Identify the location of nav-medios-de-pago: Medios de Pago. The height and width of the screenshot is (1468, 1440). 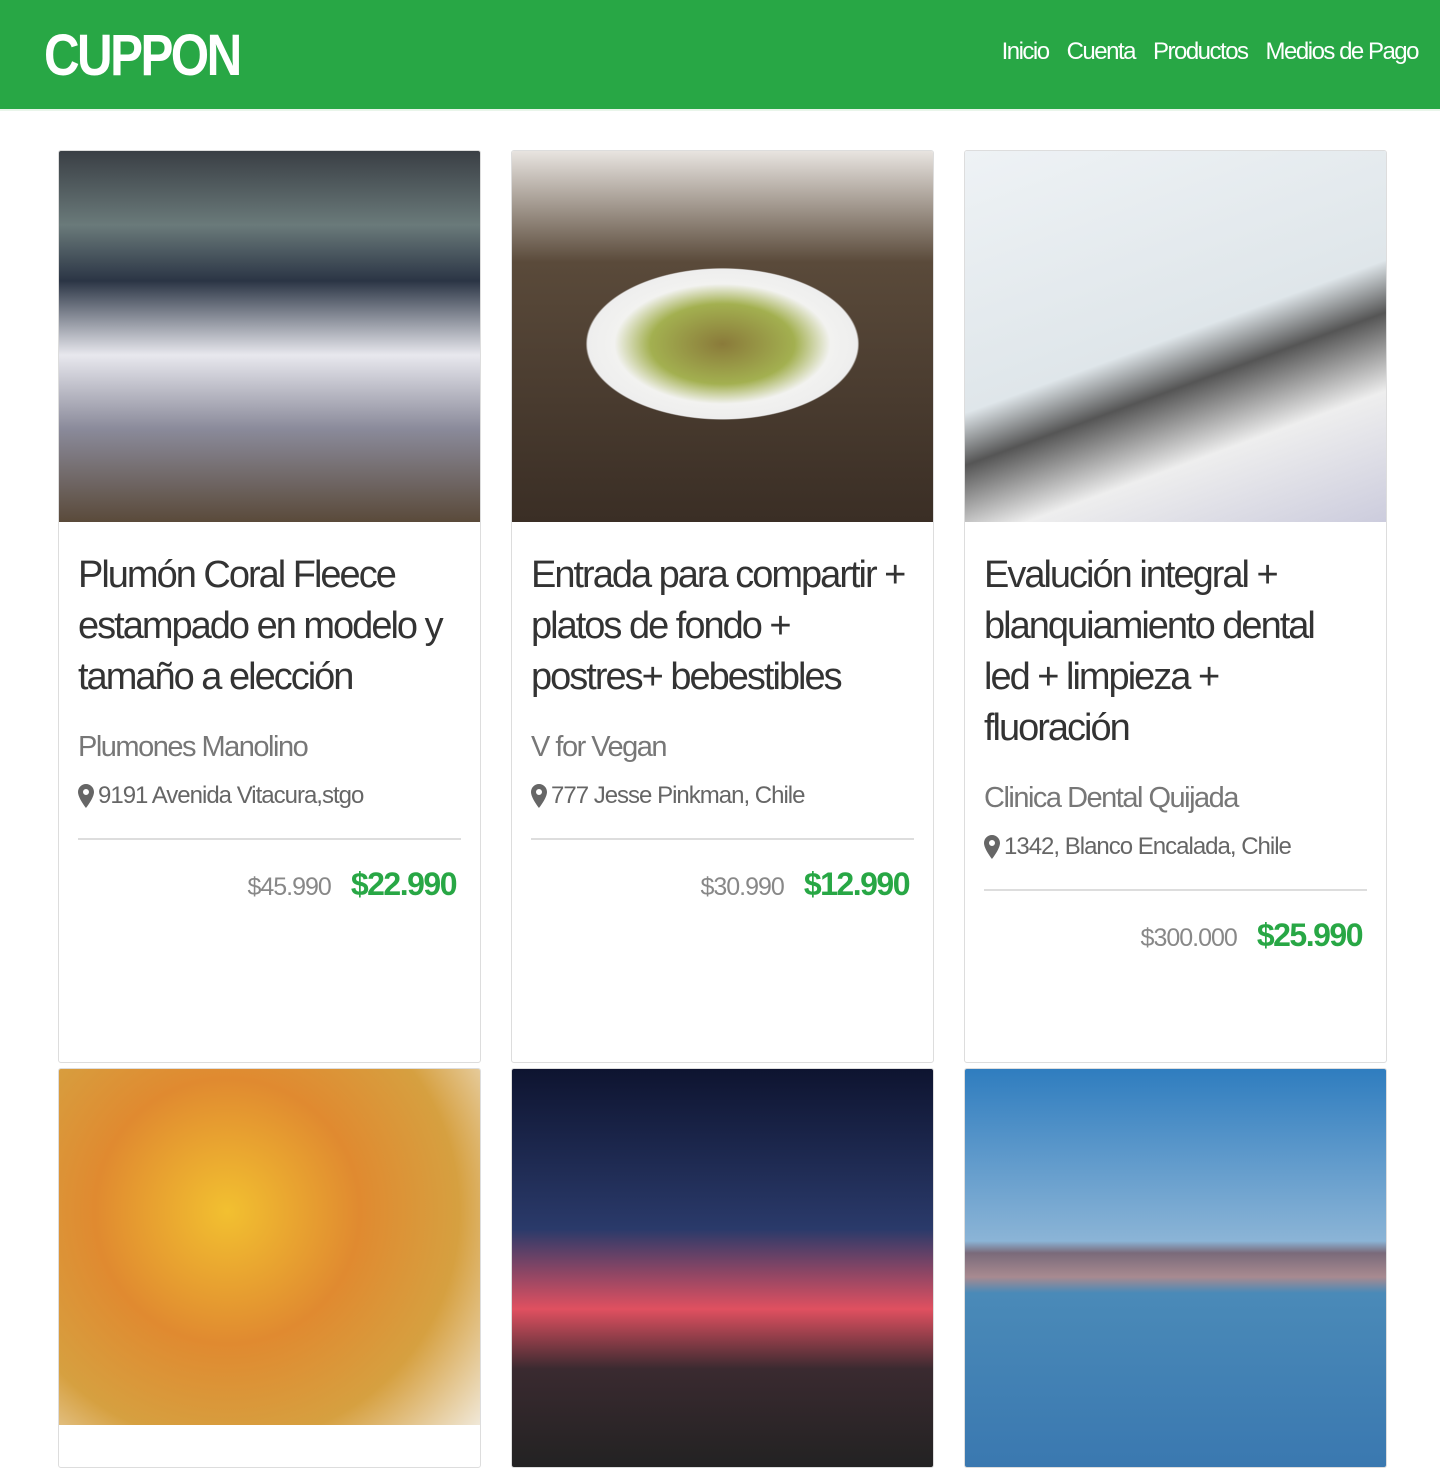
(1343, 52).